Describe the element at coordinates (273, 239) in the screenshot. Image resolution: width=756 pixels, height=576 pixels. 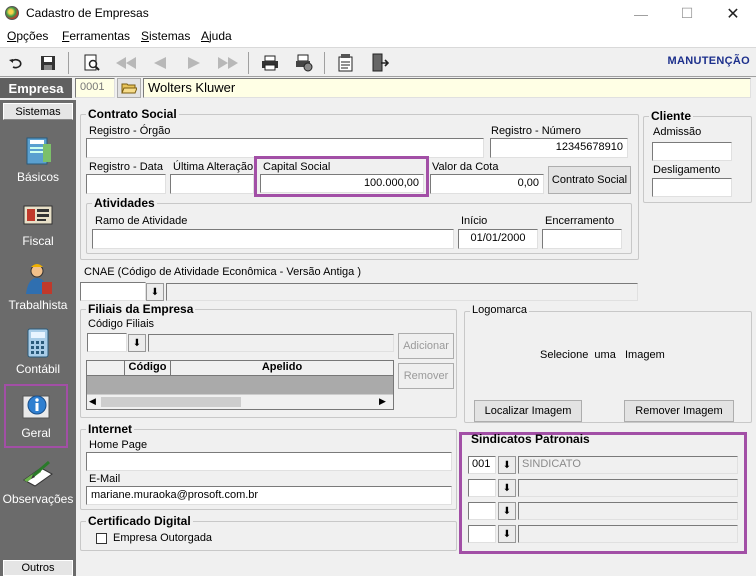
I see `ramo-atividade-field` at that location.